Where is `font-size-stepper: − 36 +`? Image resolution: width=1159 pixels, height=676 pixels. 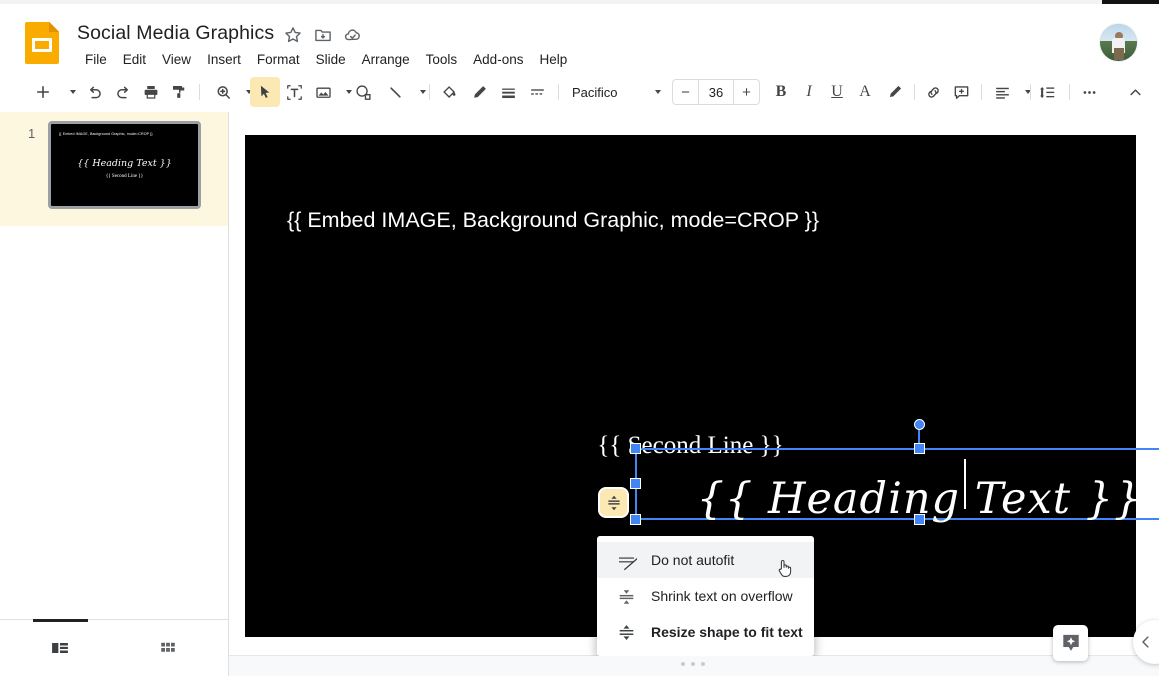
font-size-stepper: − 36 + is located at coordinates (716, 92).